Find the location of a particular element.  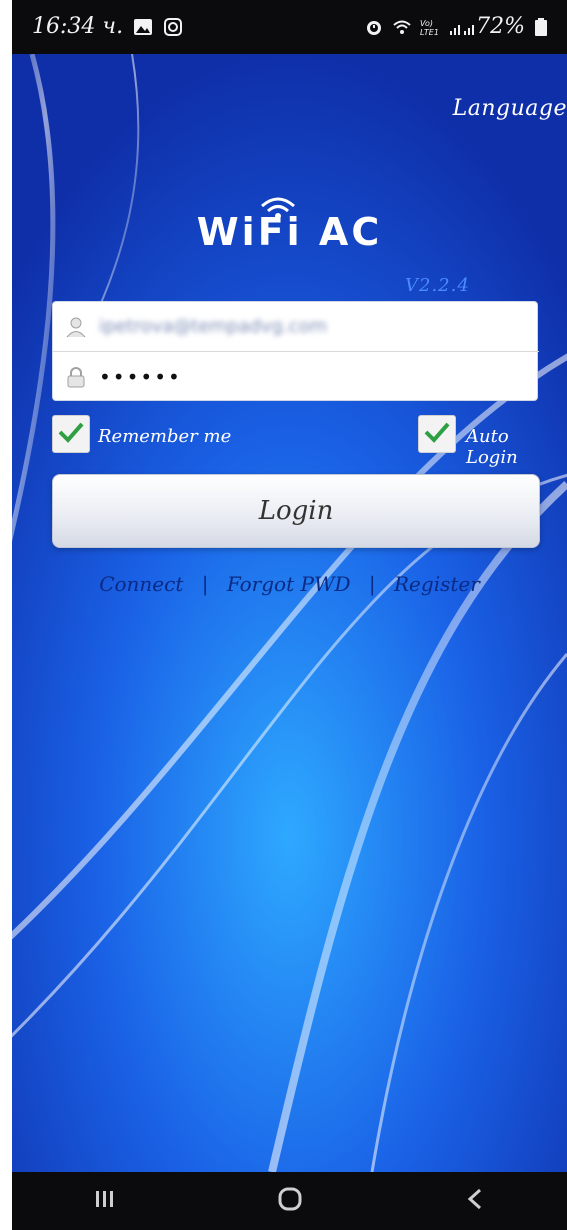

back-icon is located at coordinates (475, 1201).